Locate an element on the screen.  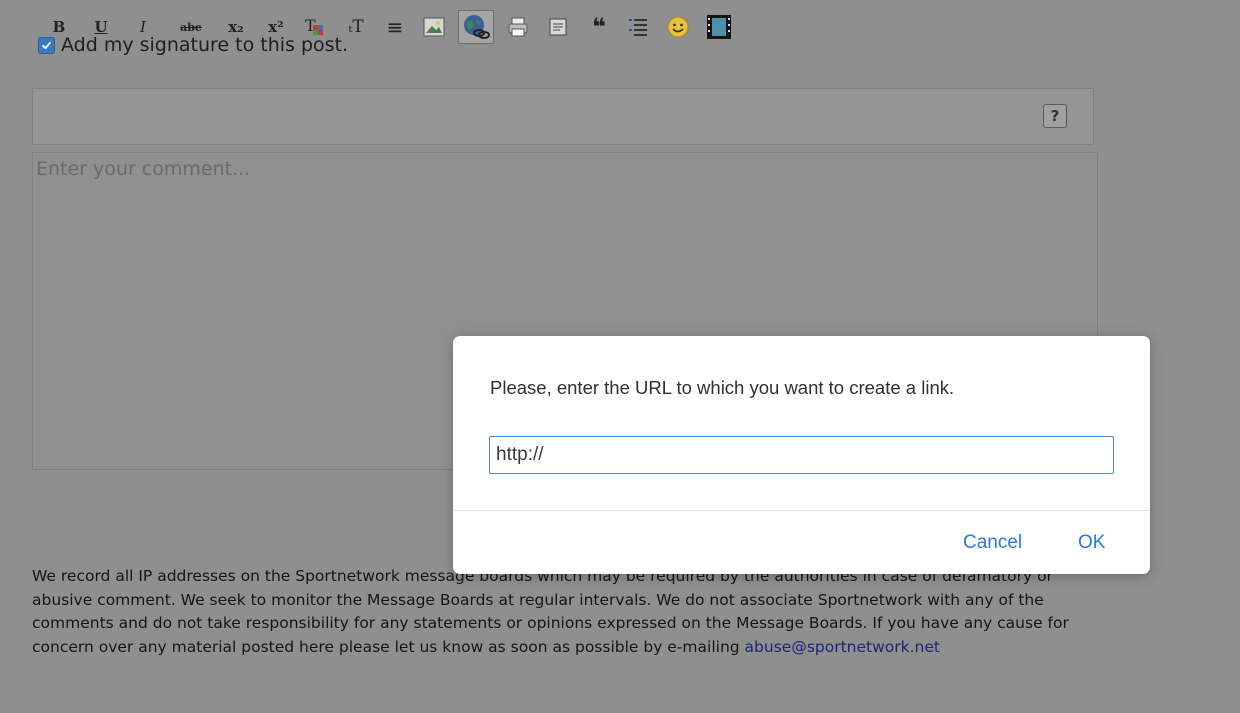
image-icon is located at coordinates (434, 27).